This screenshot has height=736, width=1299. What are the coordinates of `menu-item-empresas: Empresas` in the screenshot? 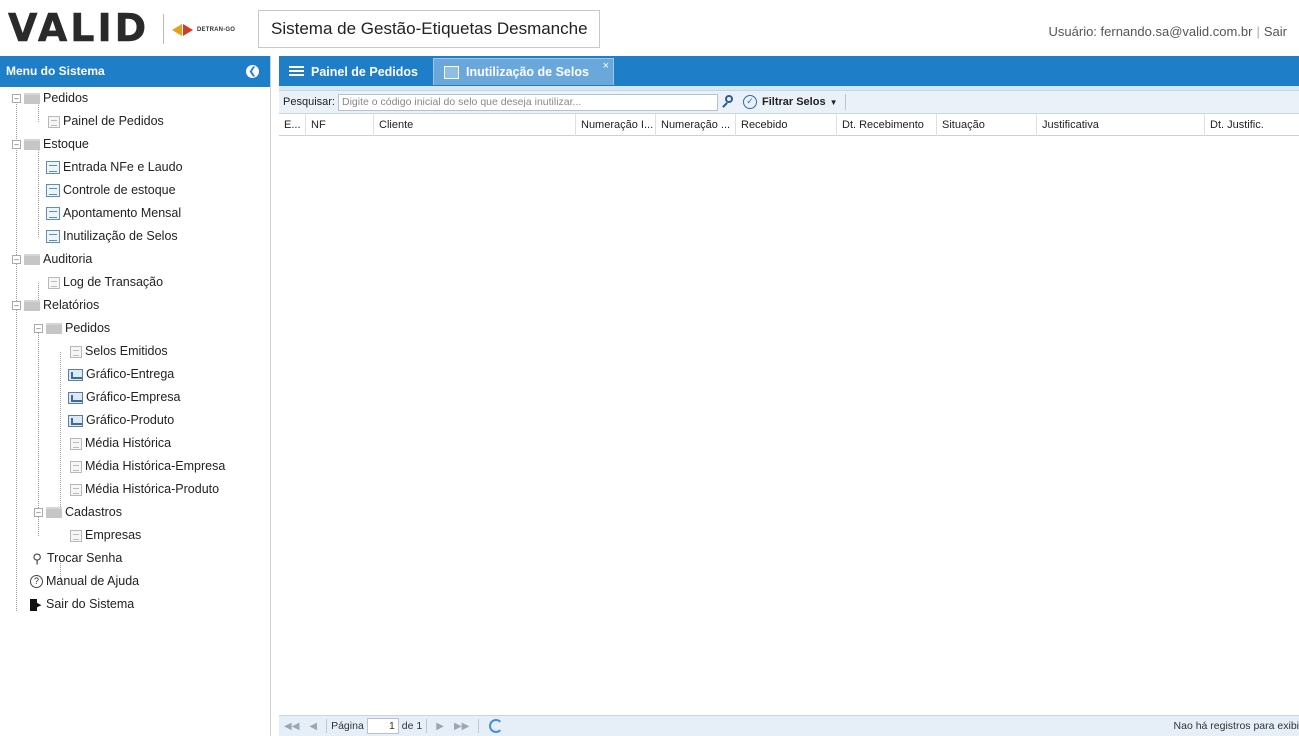 It's located at (105, 535).